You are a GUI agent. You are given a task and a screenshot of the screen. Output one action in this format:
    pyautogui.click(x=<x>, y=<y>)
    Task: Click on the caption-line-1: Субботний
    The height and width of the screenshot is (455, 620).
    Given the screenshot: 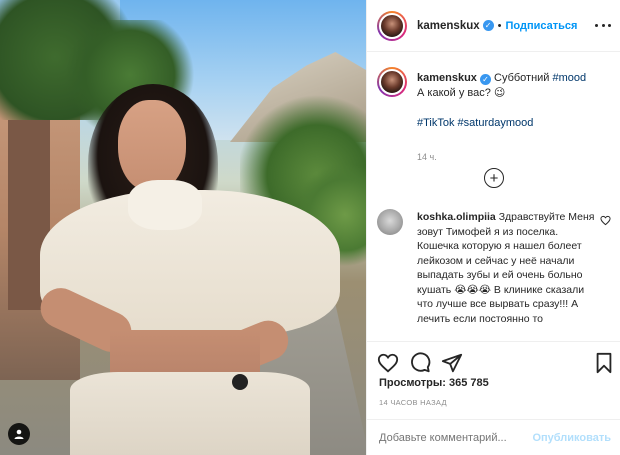 What is the action you would take?
    pyautogui.click(x=522, y=78)
    